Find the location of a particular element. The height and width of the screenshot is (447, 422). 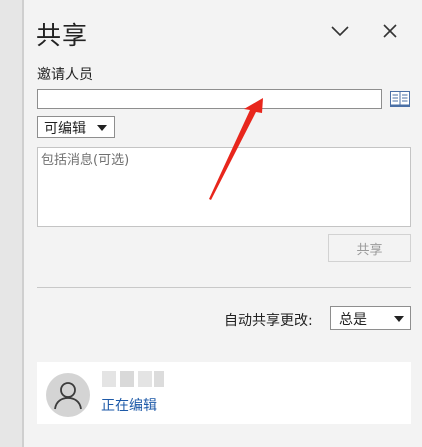

shared-person-card: 正在编辑 is located at coordinates (224, 393).